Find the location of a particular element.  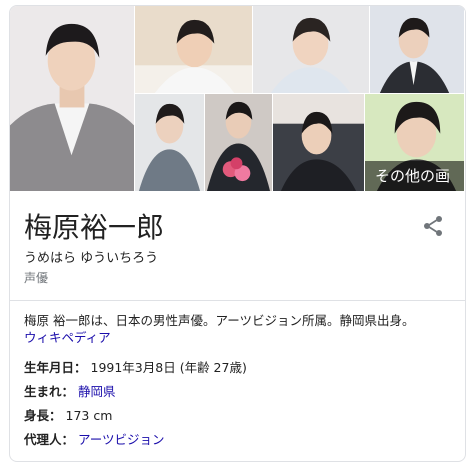

entity-description: 梅原 裕一郎は、日本の男性声優。アーツビジョン所属。静岡県出身。 ウィキペディア is located at coordinates (239, 329).